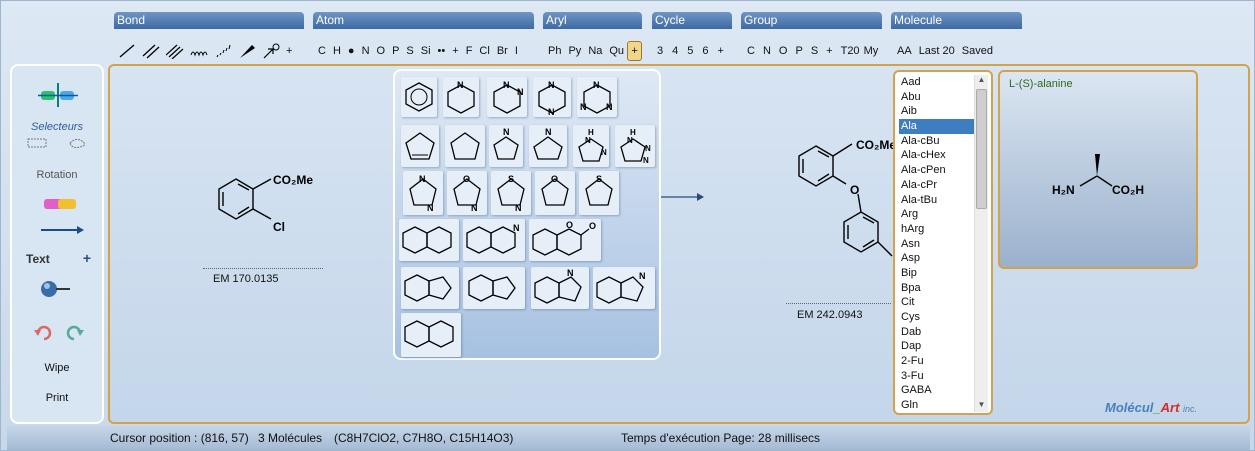  Describe the element at coordinates (936, 170) in the screenshot. I see `amino-acid-item: Ala-cPen` at that location.